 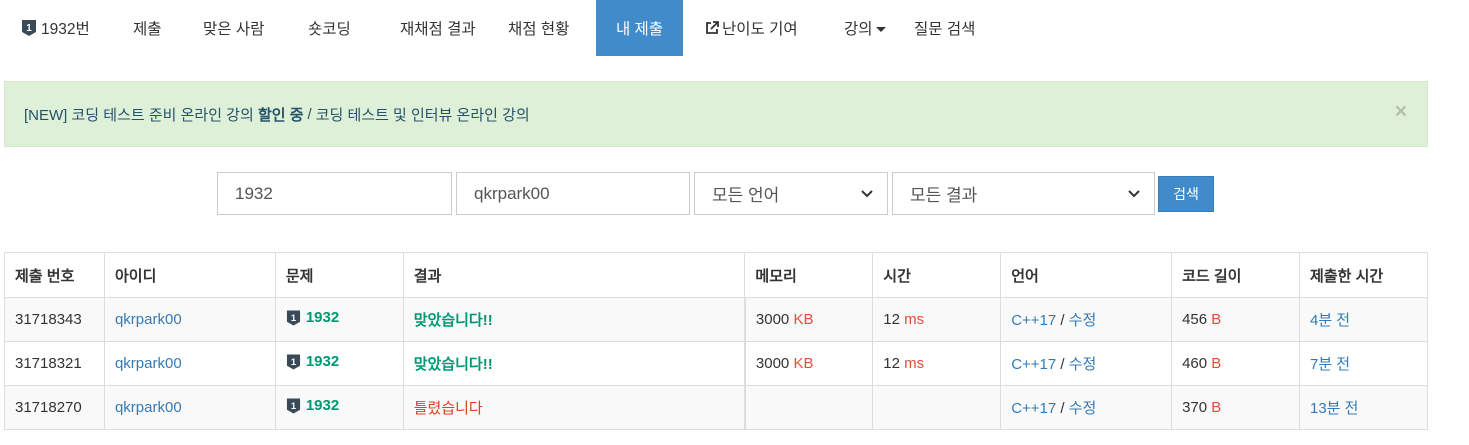 I want to click on caret-down-icon, so click(x=880, y=29).